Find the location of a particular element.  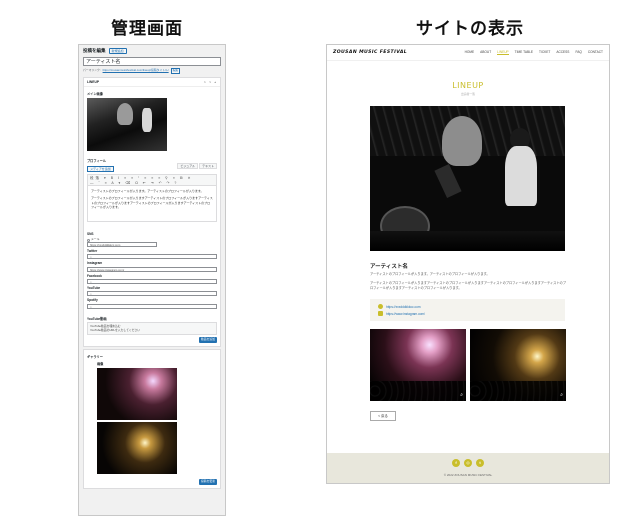

yt-embed-label: YouTube動画 is located at coordinates (97, 318).